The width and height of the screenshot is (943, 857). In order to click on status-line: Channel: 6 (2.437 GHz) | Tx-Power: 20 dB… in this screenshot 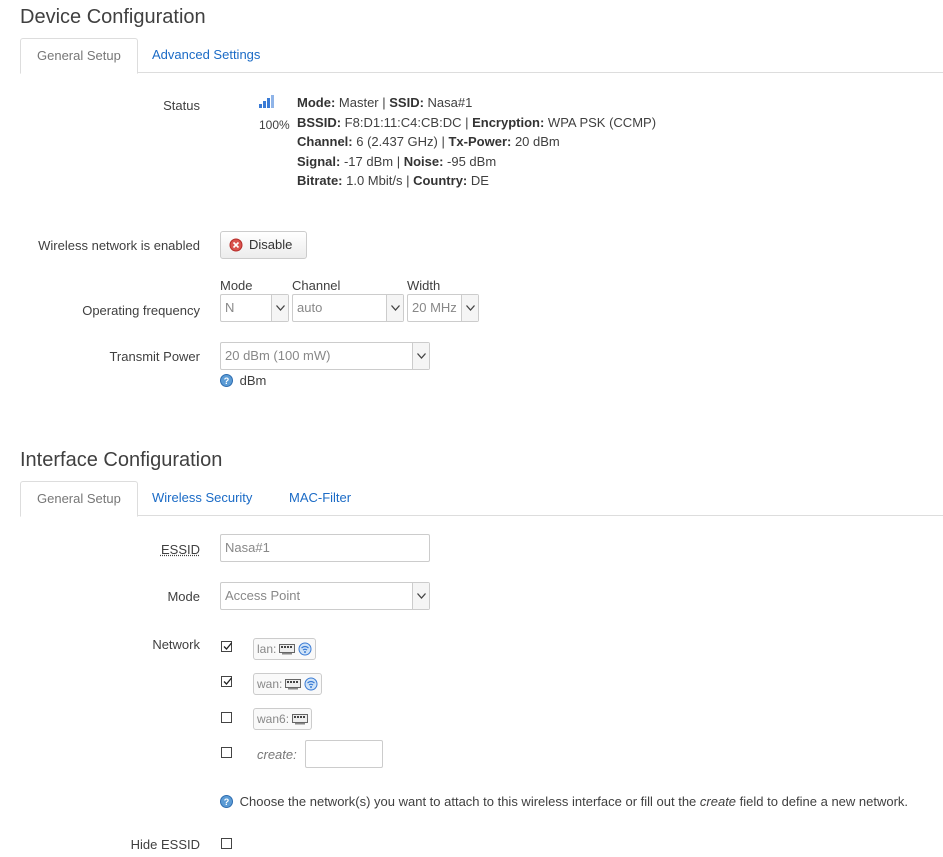, I will do `click(476, 142)`.